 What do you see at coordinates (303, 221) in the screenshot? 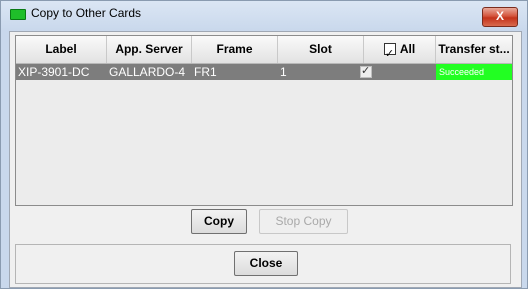
I see `stop-copy-button: Stop Copy` at bounding box center [303, 221].